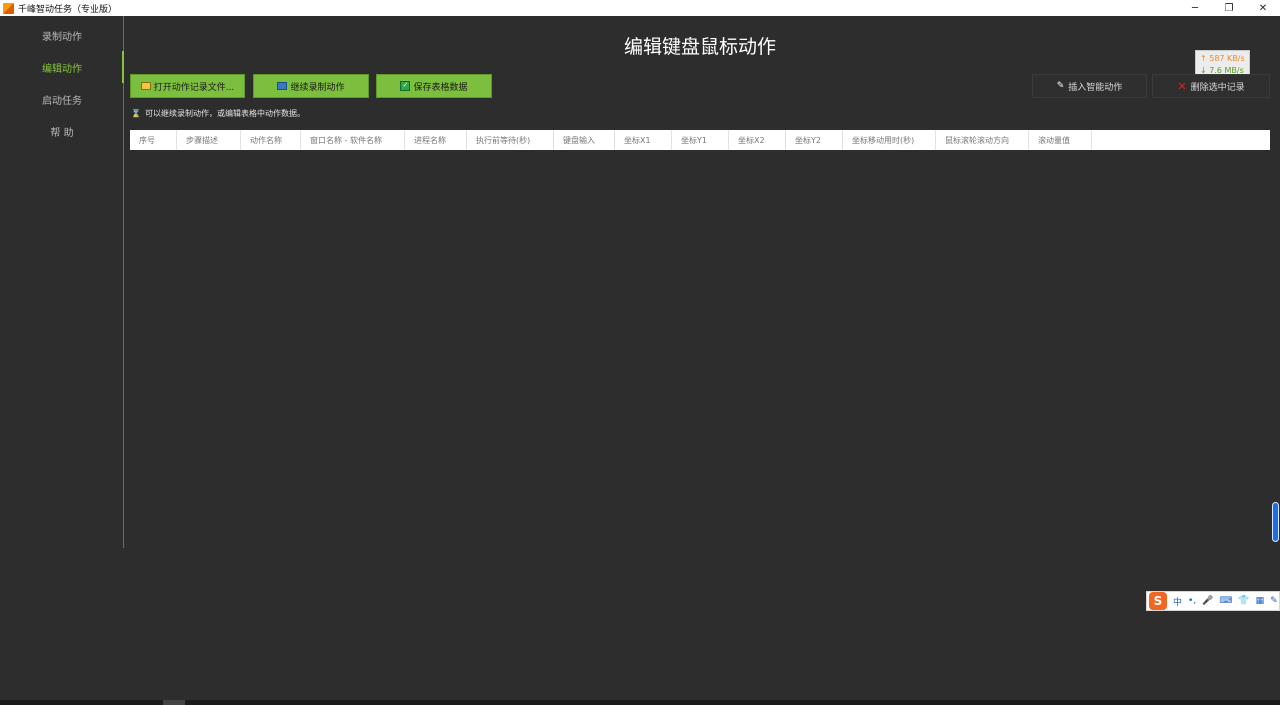  What do you see at coordinates (640, 702) in the screenshot?
I see `os-taskbar` at bounding box center [640, 702].